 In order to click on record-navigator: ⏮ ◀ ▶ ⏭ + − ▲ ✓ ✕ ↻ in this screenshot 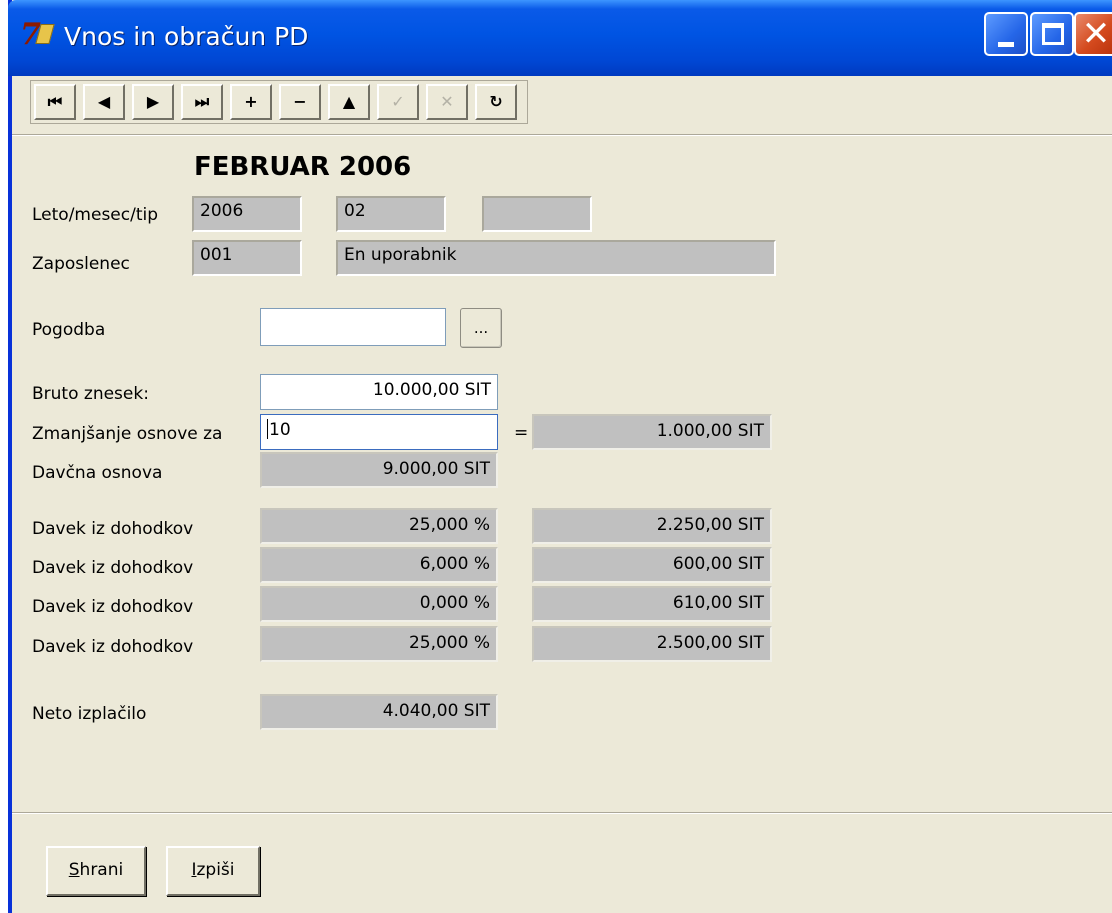, I will do `click(279, 102)`.